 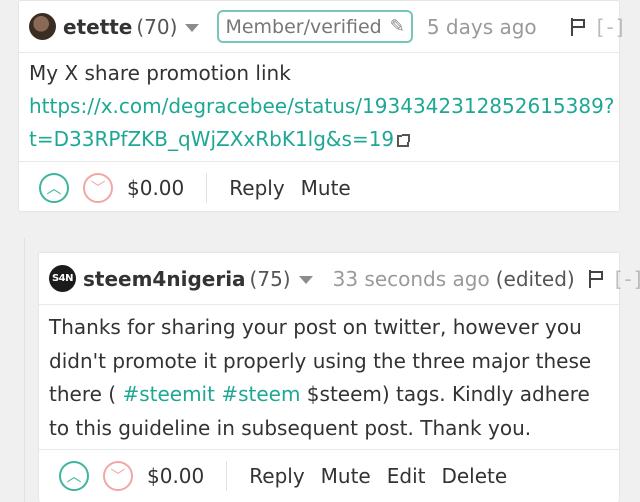 I want to click on comment-footer: ︿ ﹀ $0.00 Reply Mute, so click(x=319, y=187).